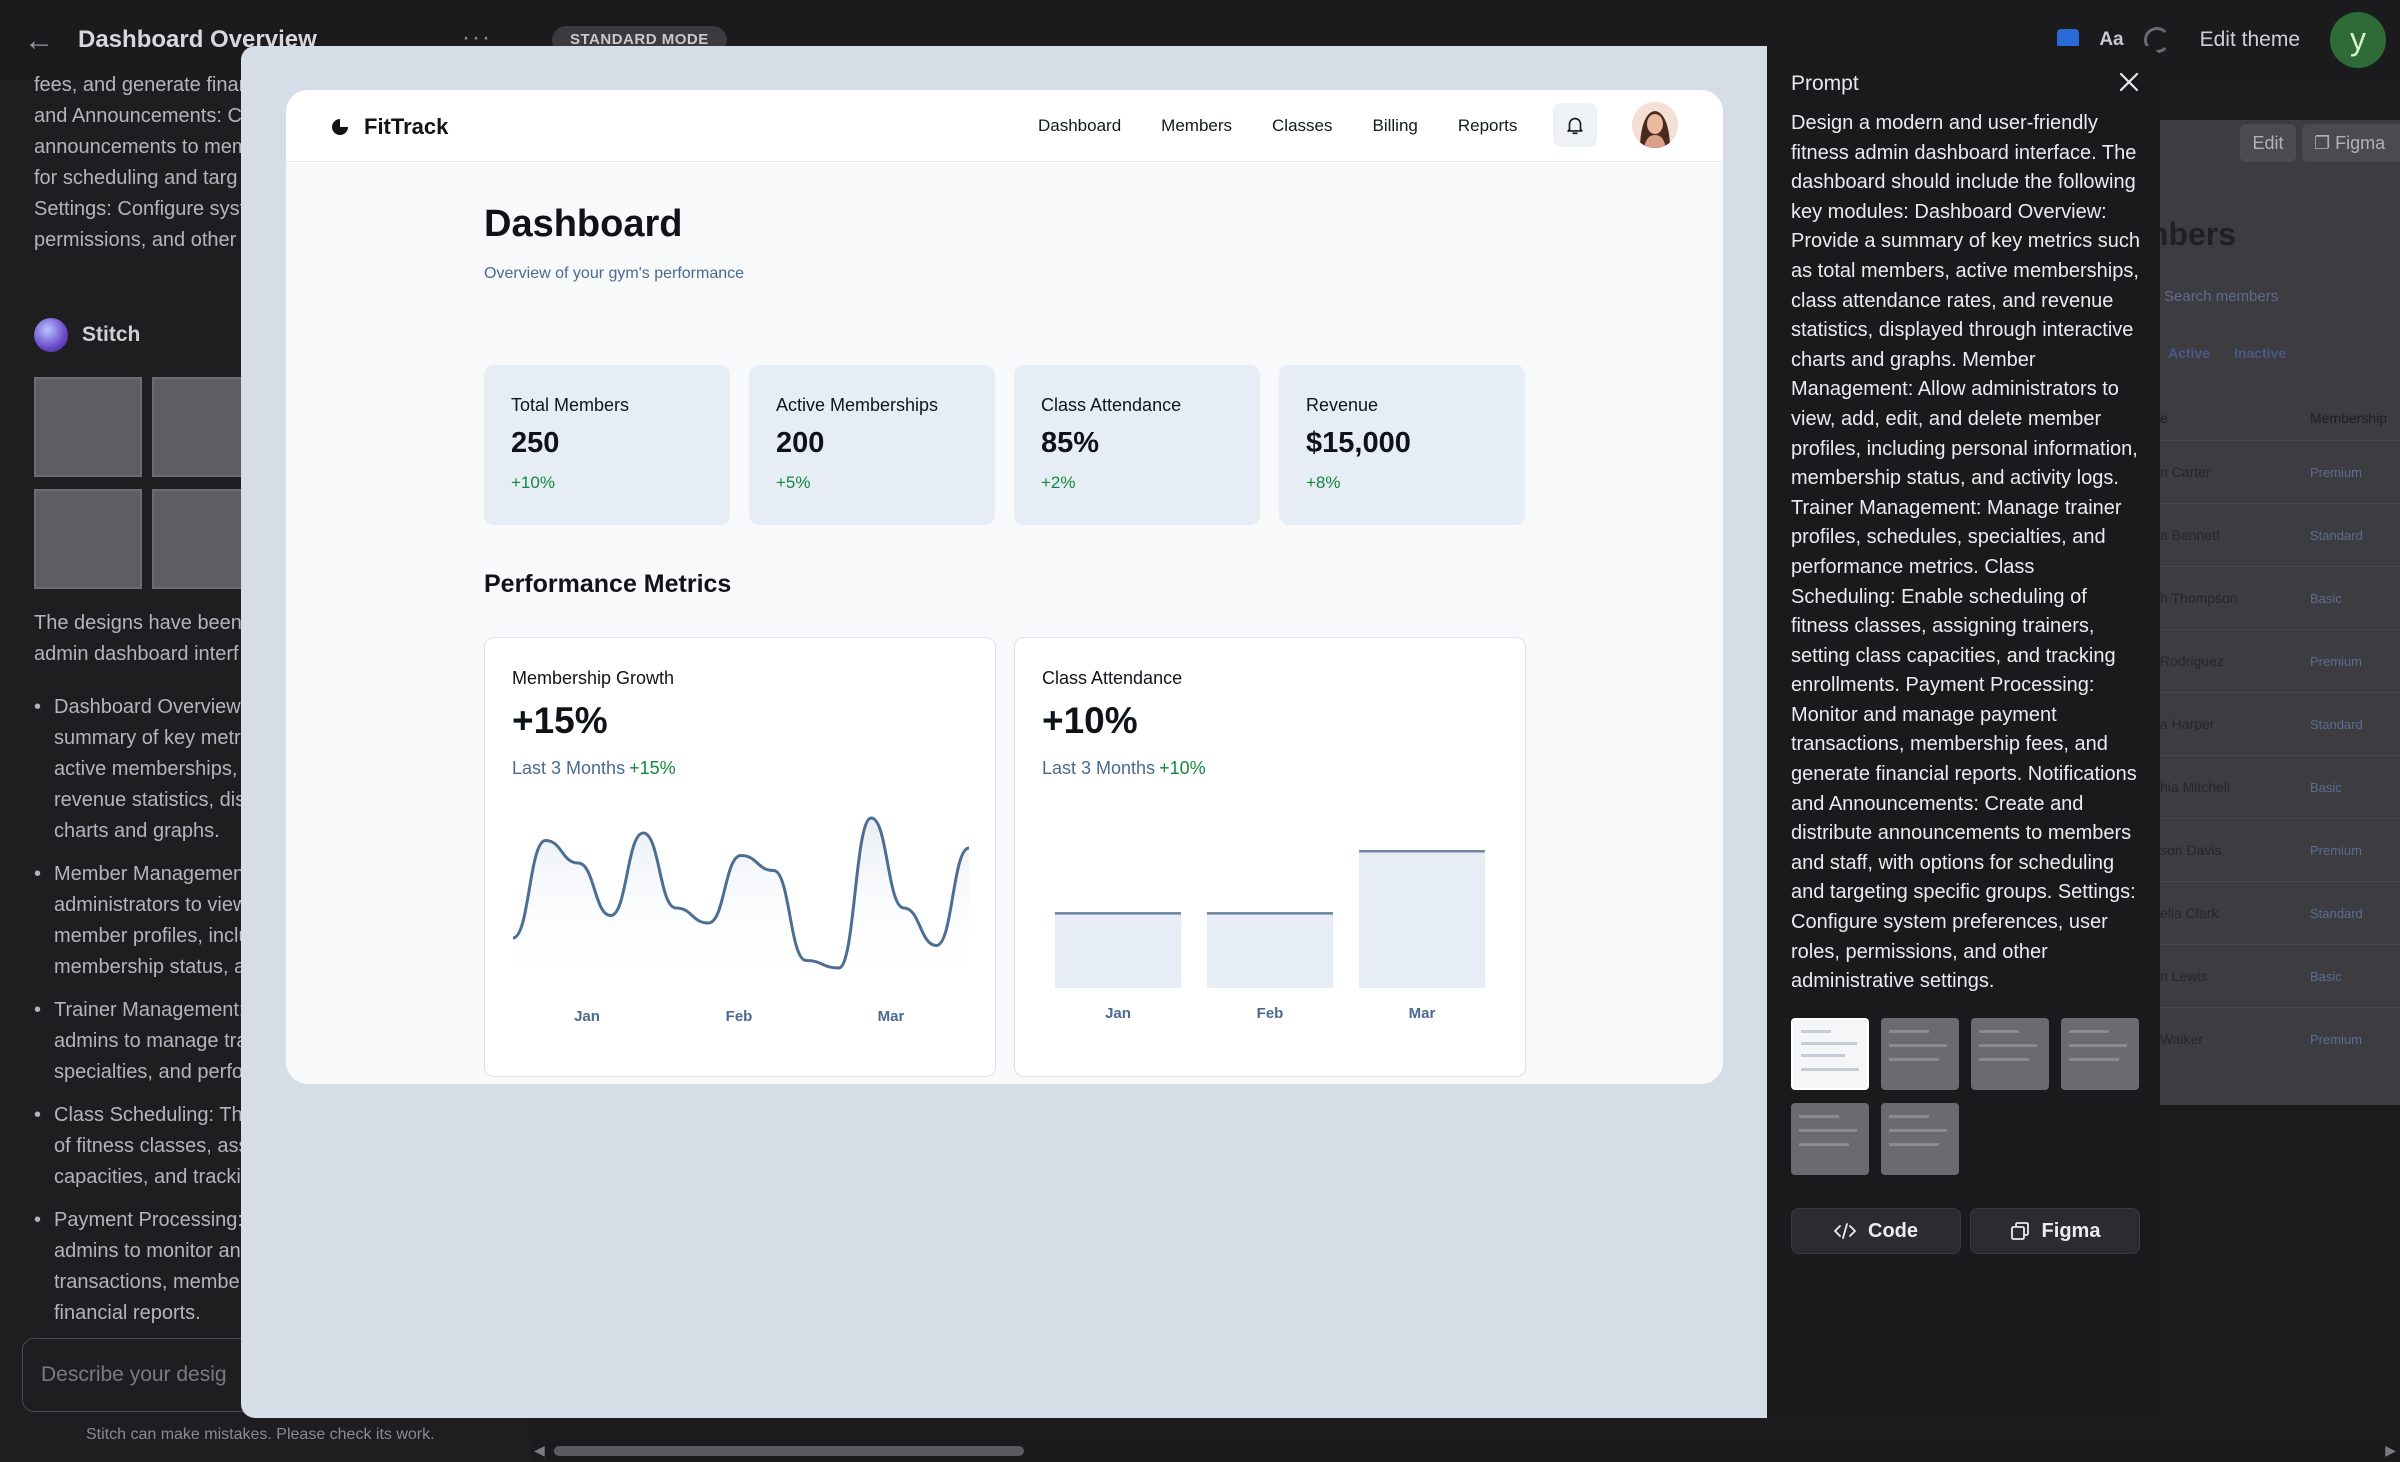 This screenshot has height=1462, width=2400. What do you see at coordinates (652, 768) in the screenshot?
I see `chart-period-delta: +15%` at bounding box center [652, 768].